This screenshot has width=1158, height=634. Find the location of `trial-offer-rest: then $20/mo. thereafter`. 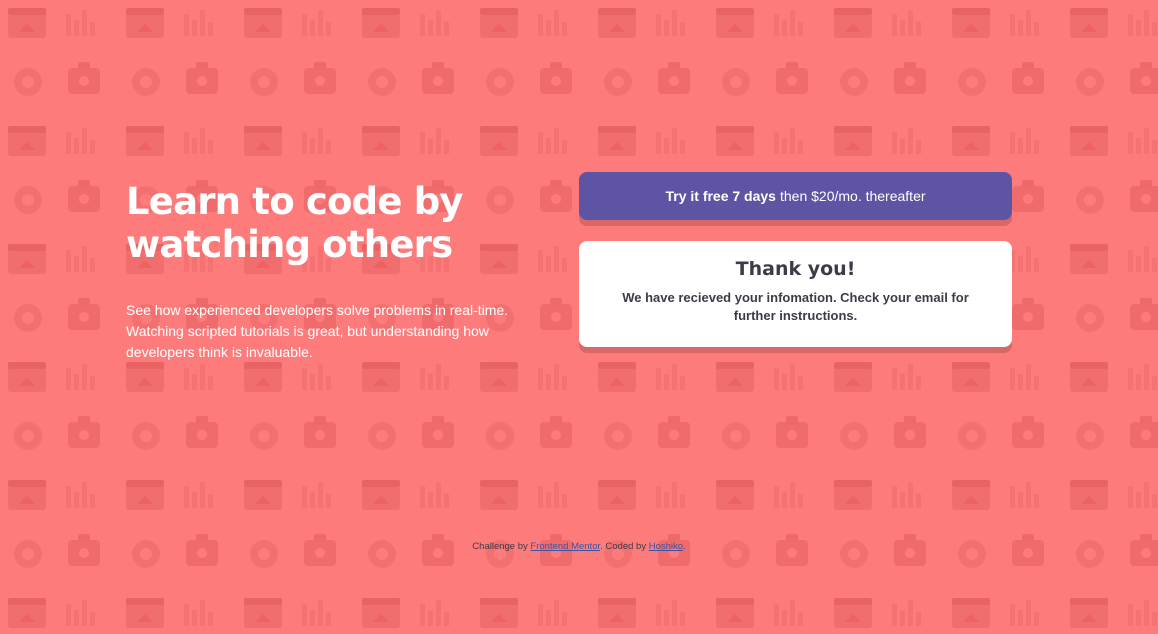

trial-offer-rest: then $20/mo. thereafter is located at coordinates (852, 196).